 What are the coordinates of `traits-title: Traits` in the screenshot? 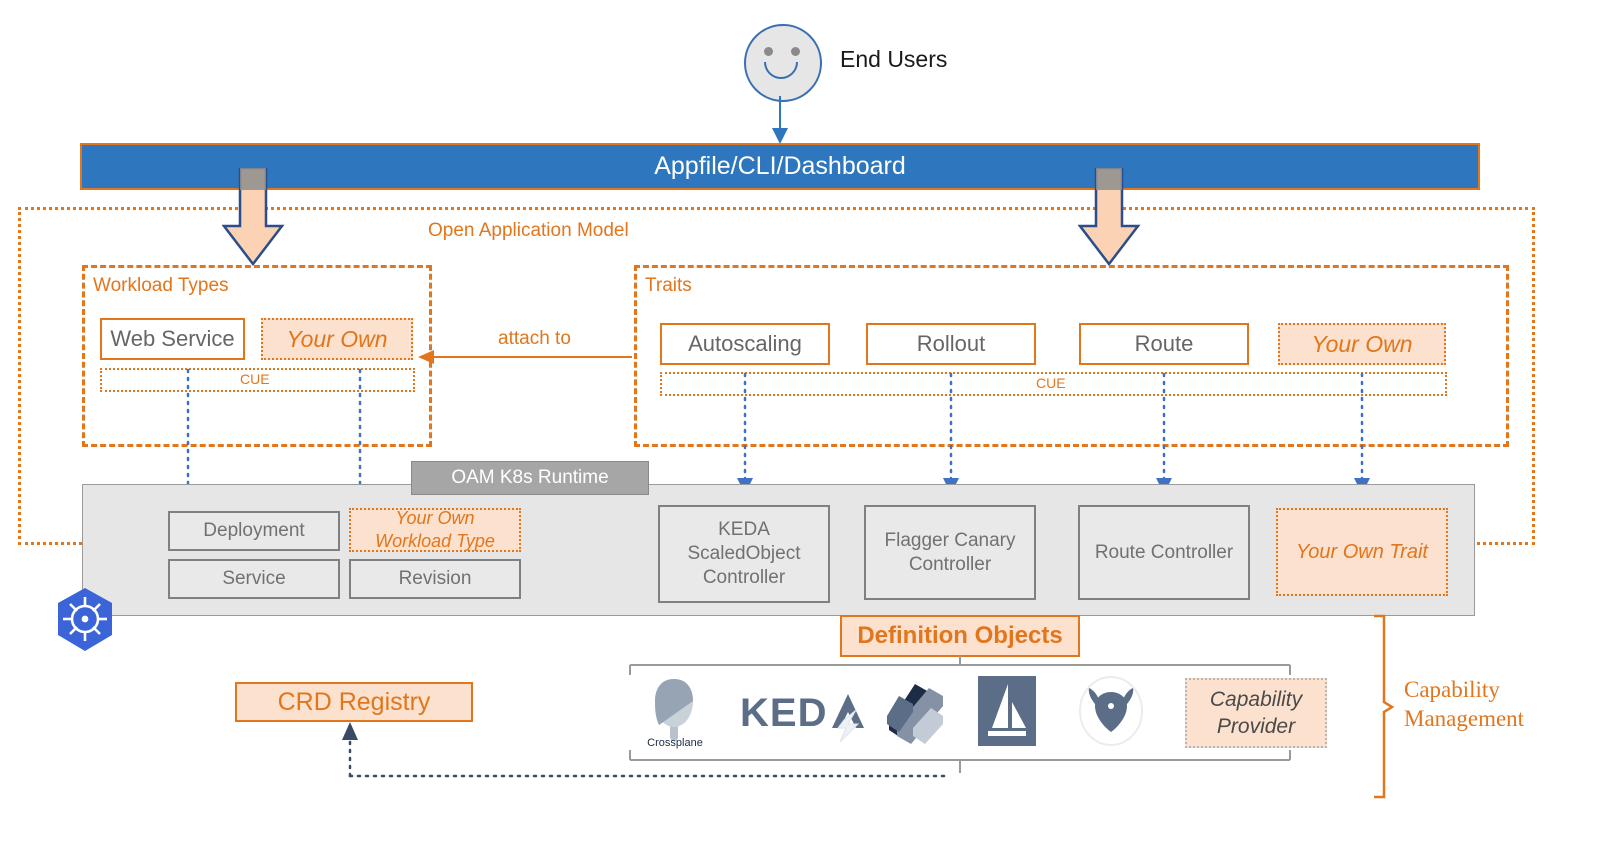 It's located at (668, 285).